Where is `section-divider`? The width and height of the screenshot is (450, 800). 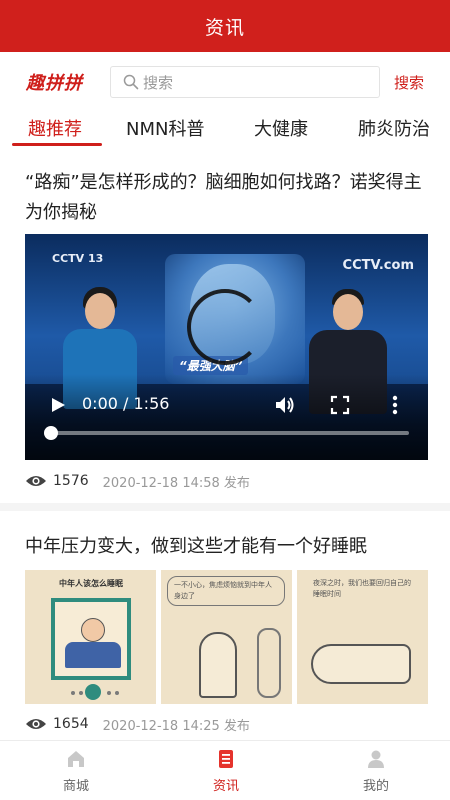
section-divider is located at coordinates (225, 507).